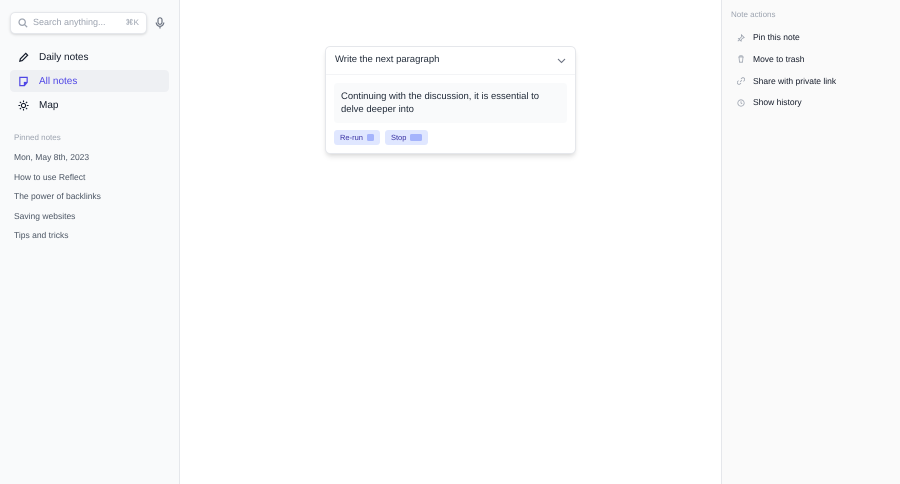 The height and width of the screenshot is (484, 900). I want to click on section-title: Note actions, so click(753, 15).